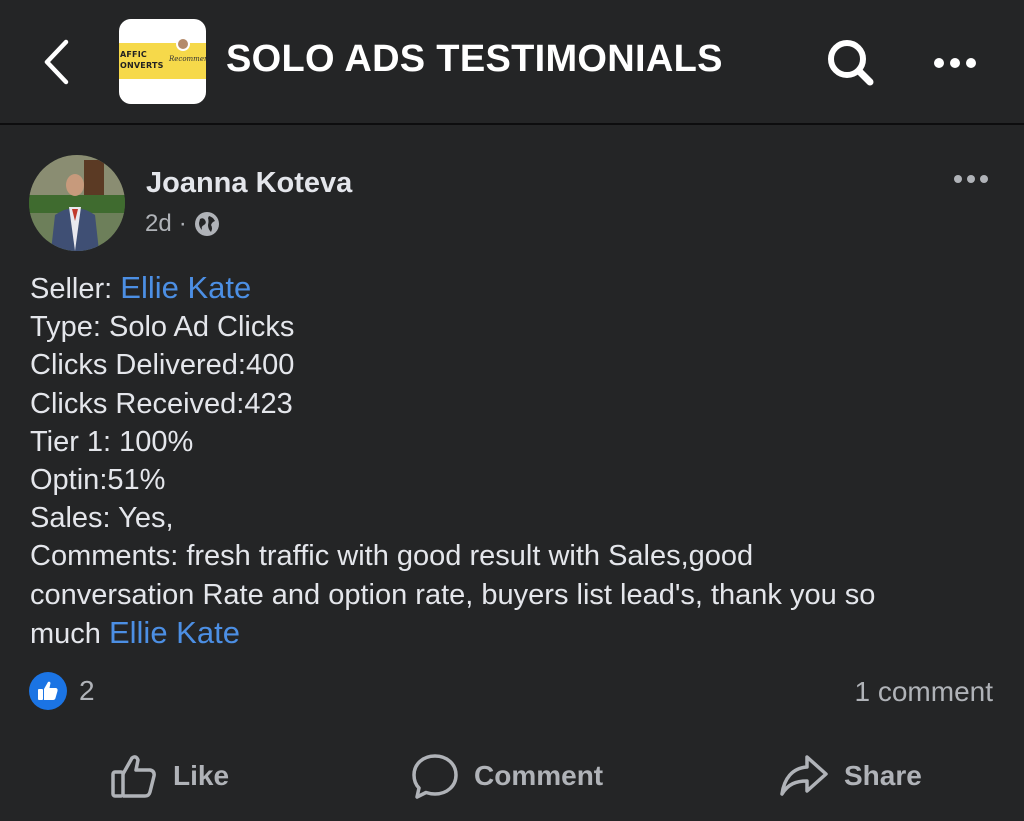 This screenshot has height=821, width=1024. I want to click on closing-text: much, so click(69, 633).